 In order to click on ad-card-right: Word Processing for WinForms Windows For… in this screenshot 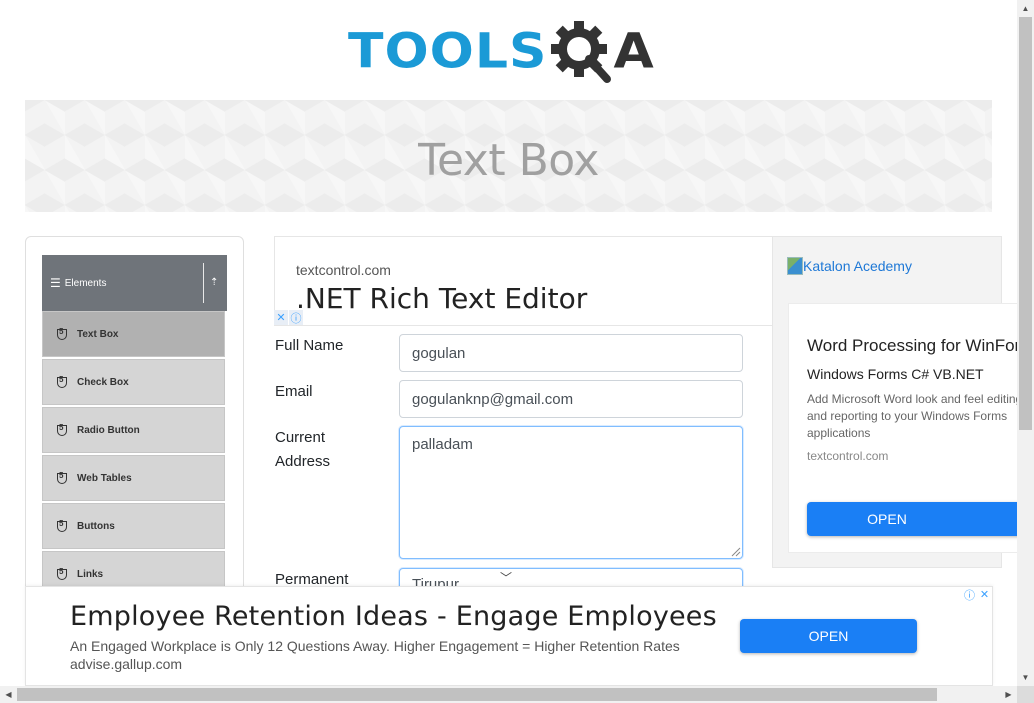, I will do `click(911, 428)`.